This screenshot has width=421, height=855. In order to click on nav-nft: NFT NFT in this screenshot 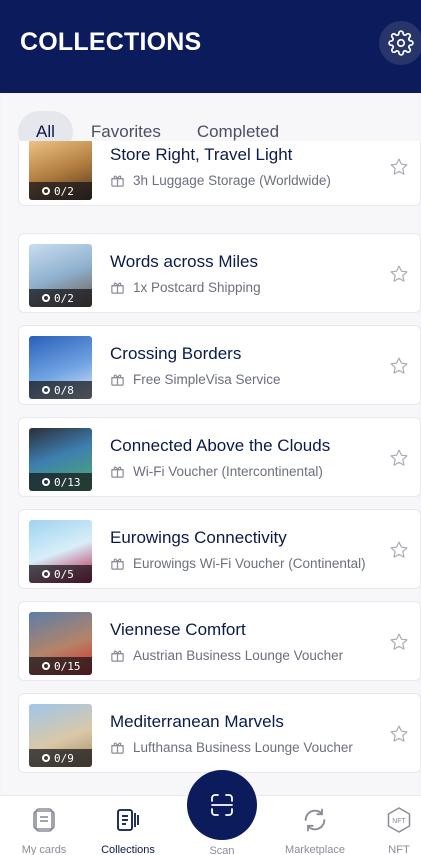, I will do `click(389, 830)`.